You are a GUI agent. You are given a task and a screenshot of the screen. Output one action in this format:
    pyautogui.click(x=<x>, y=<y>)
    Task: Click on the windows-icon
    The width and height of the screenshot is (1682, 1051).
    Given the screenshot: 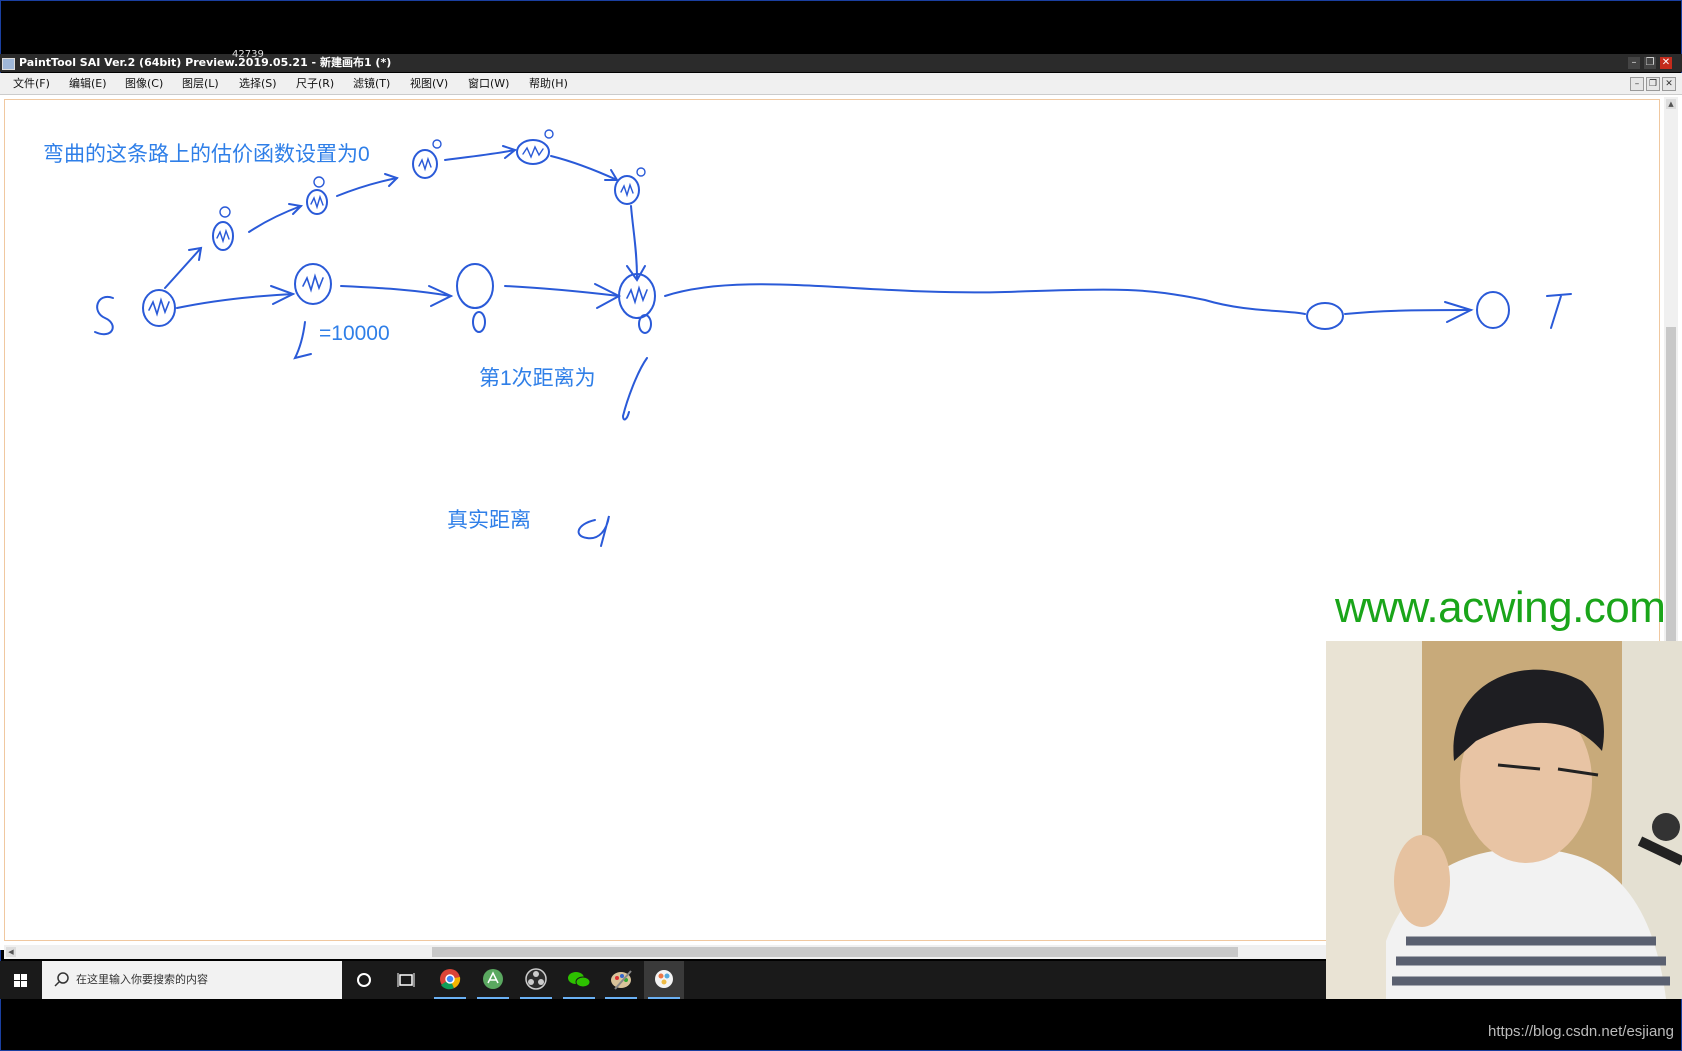 What is the action you would take?
    pyautogui.click(x=20, y=980)
    